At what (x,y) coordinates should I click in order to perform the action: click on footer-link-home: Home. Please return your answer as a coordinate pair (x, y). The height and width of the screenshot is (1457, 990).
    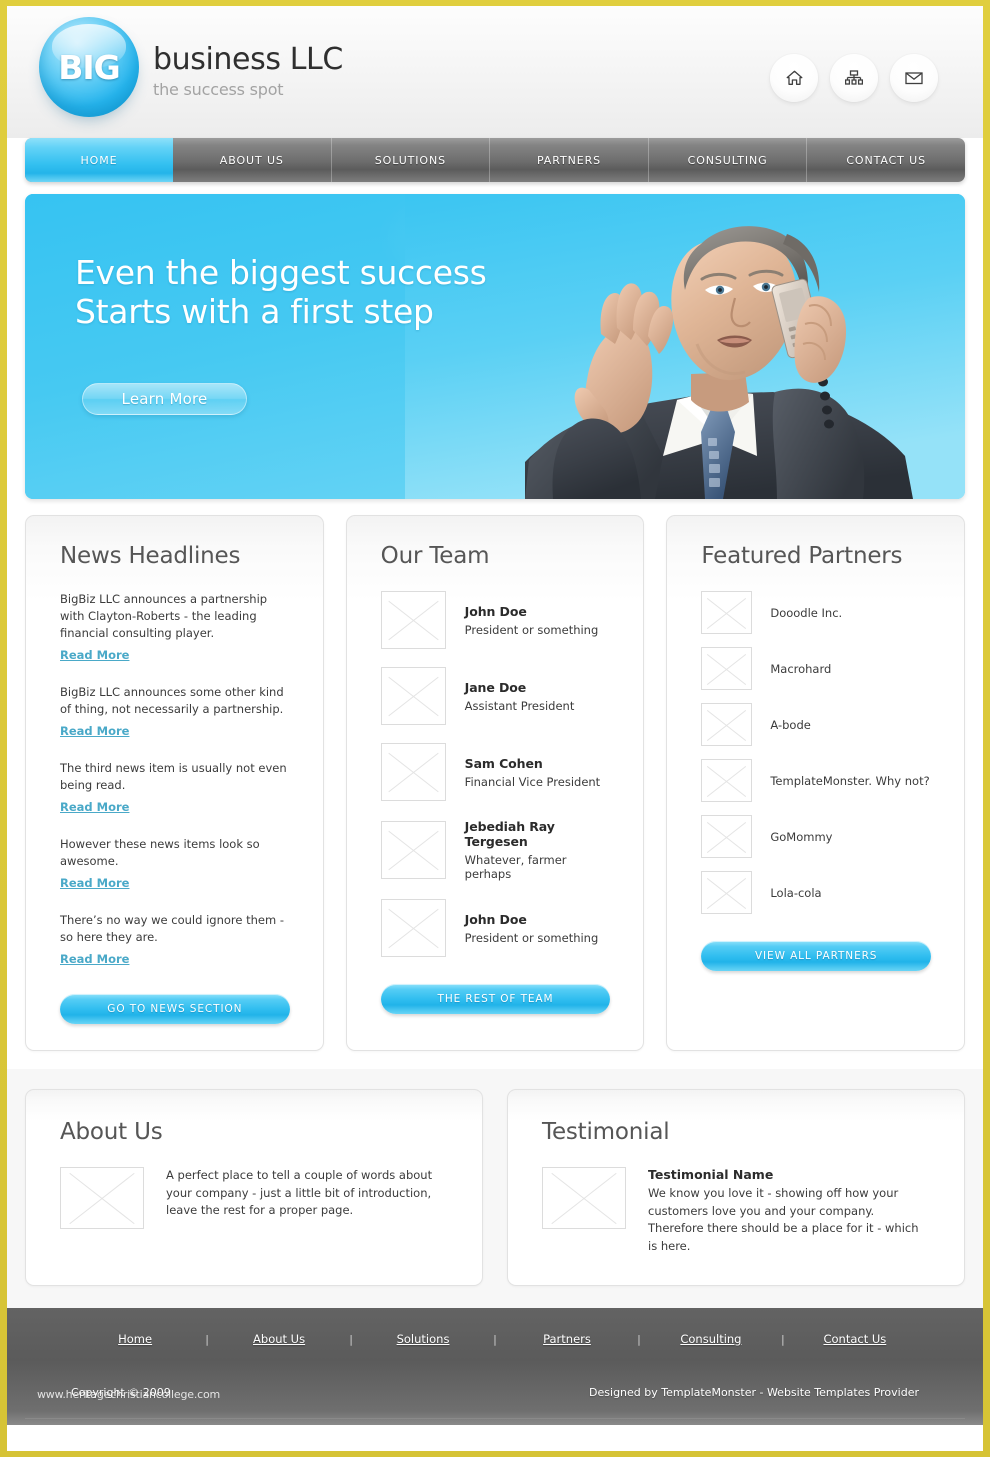
    Looking at the image, I should click on (135, 1339).